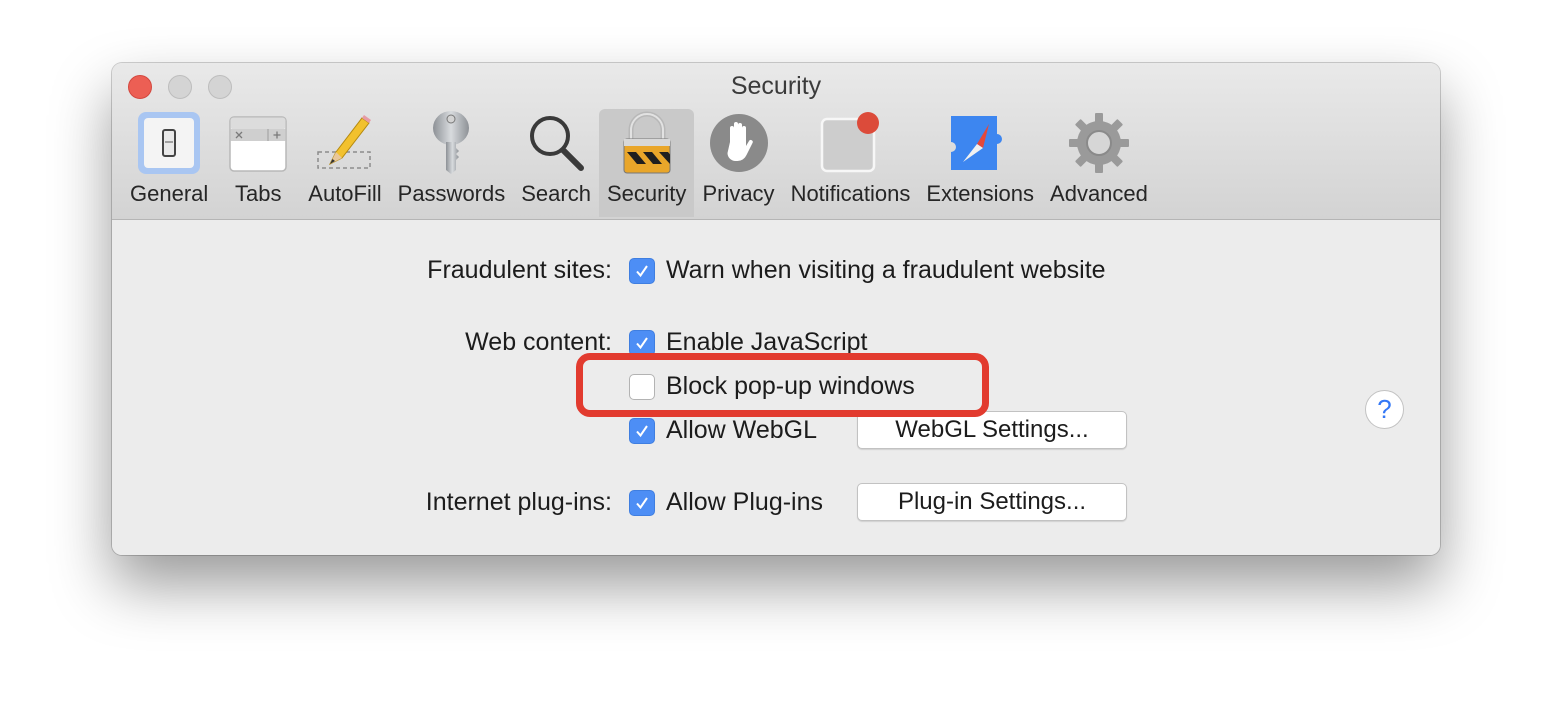 The image size is (1552, 716). I want to click on tab-security: Security, so click(646, 163).